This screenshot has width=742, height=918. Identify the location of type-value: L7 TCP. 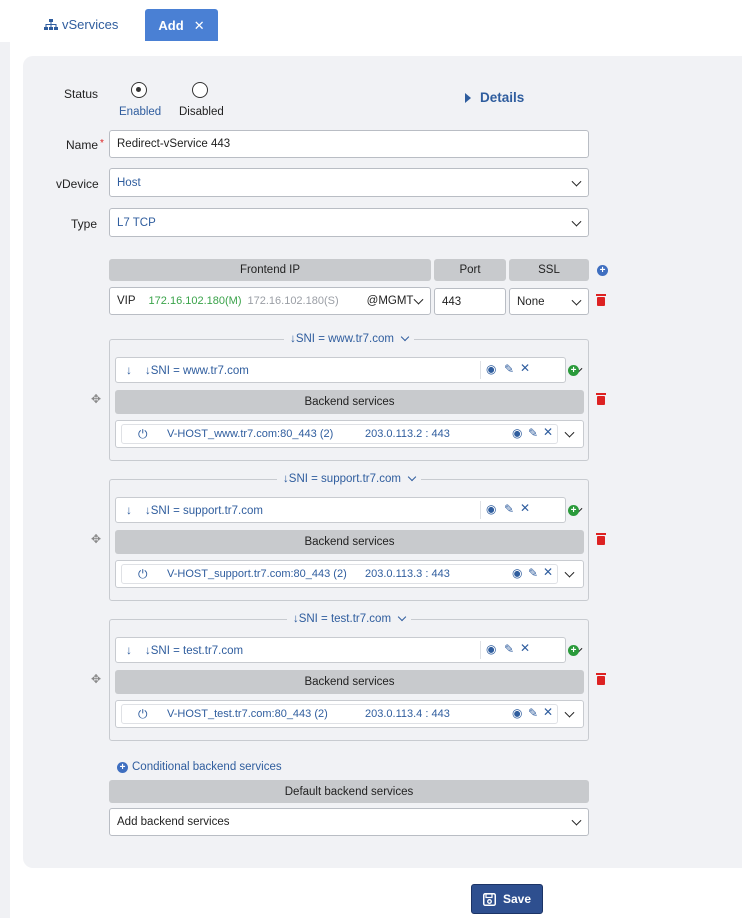
(136, 222).